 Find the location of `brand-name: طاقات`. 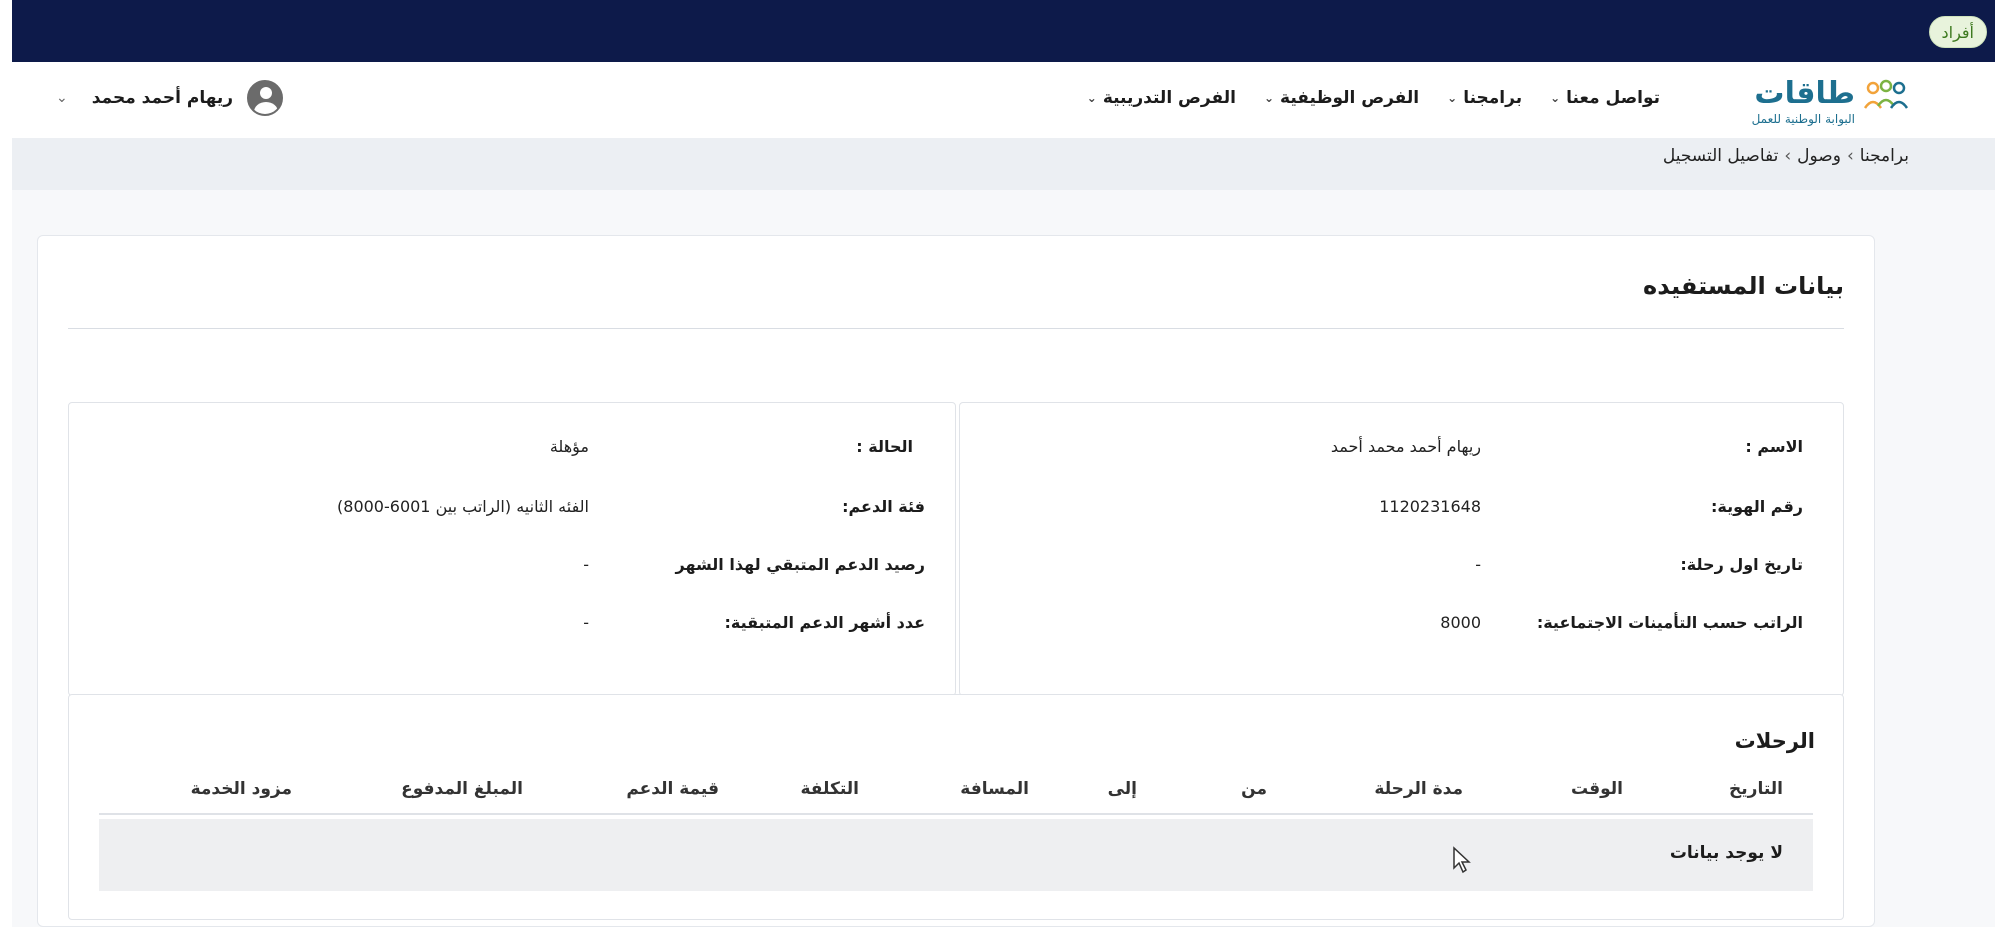

brand-name: طاقات is located at coordinates (1804, 93).